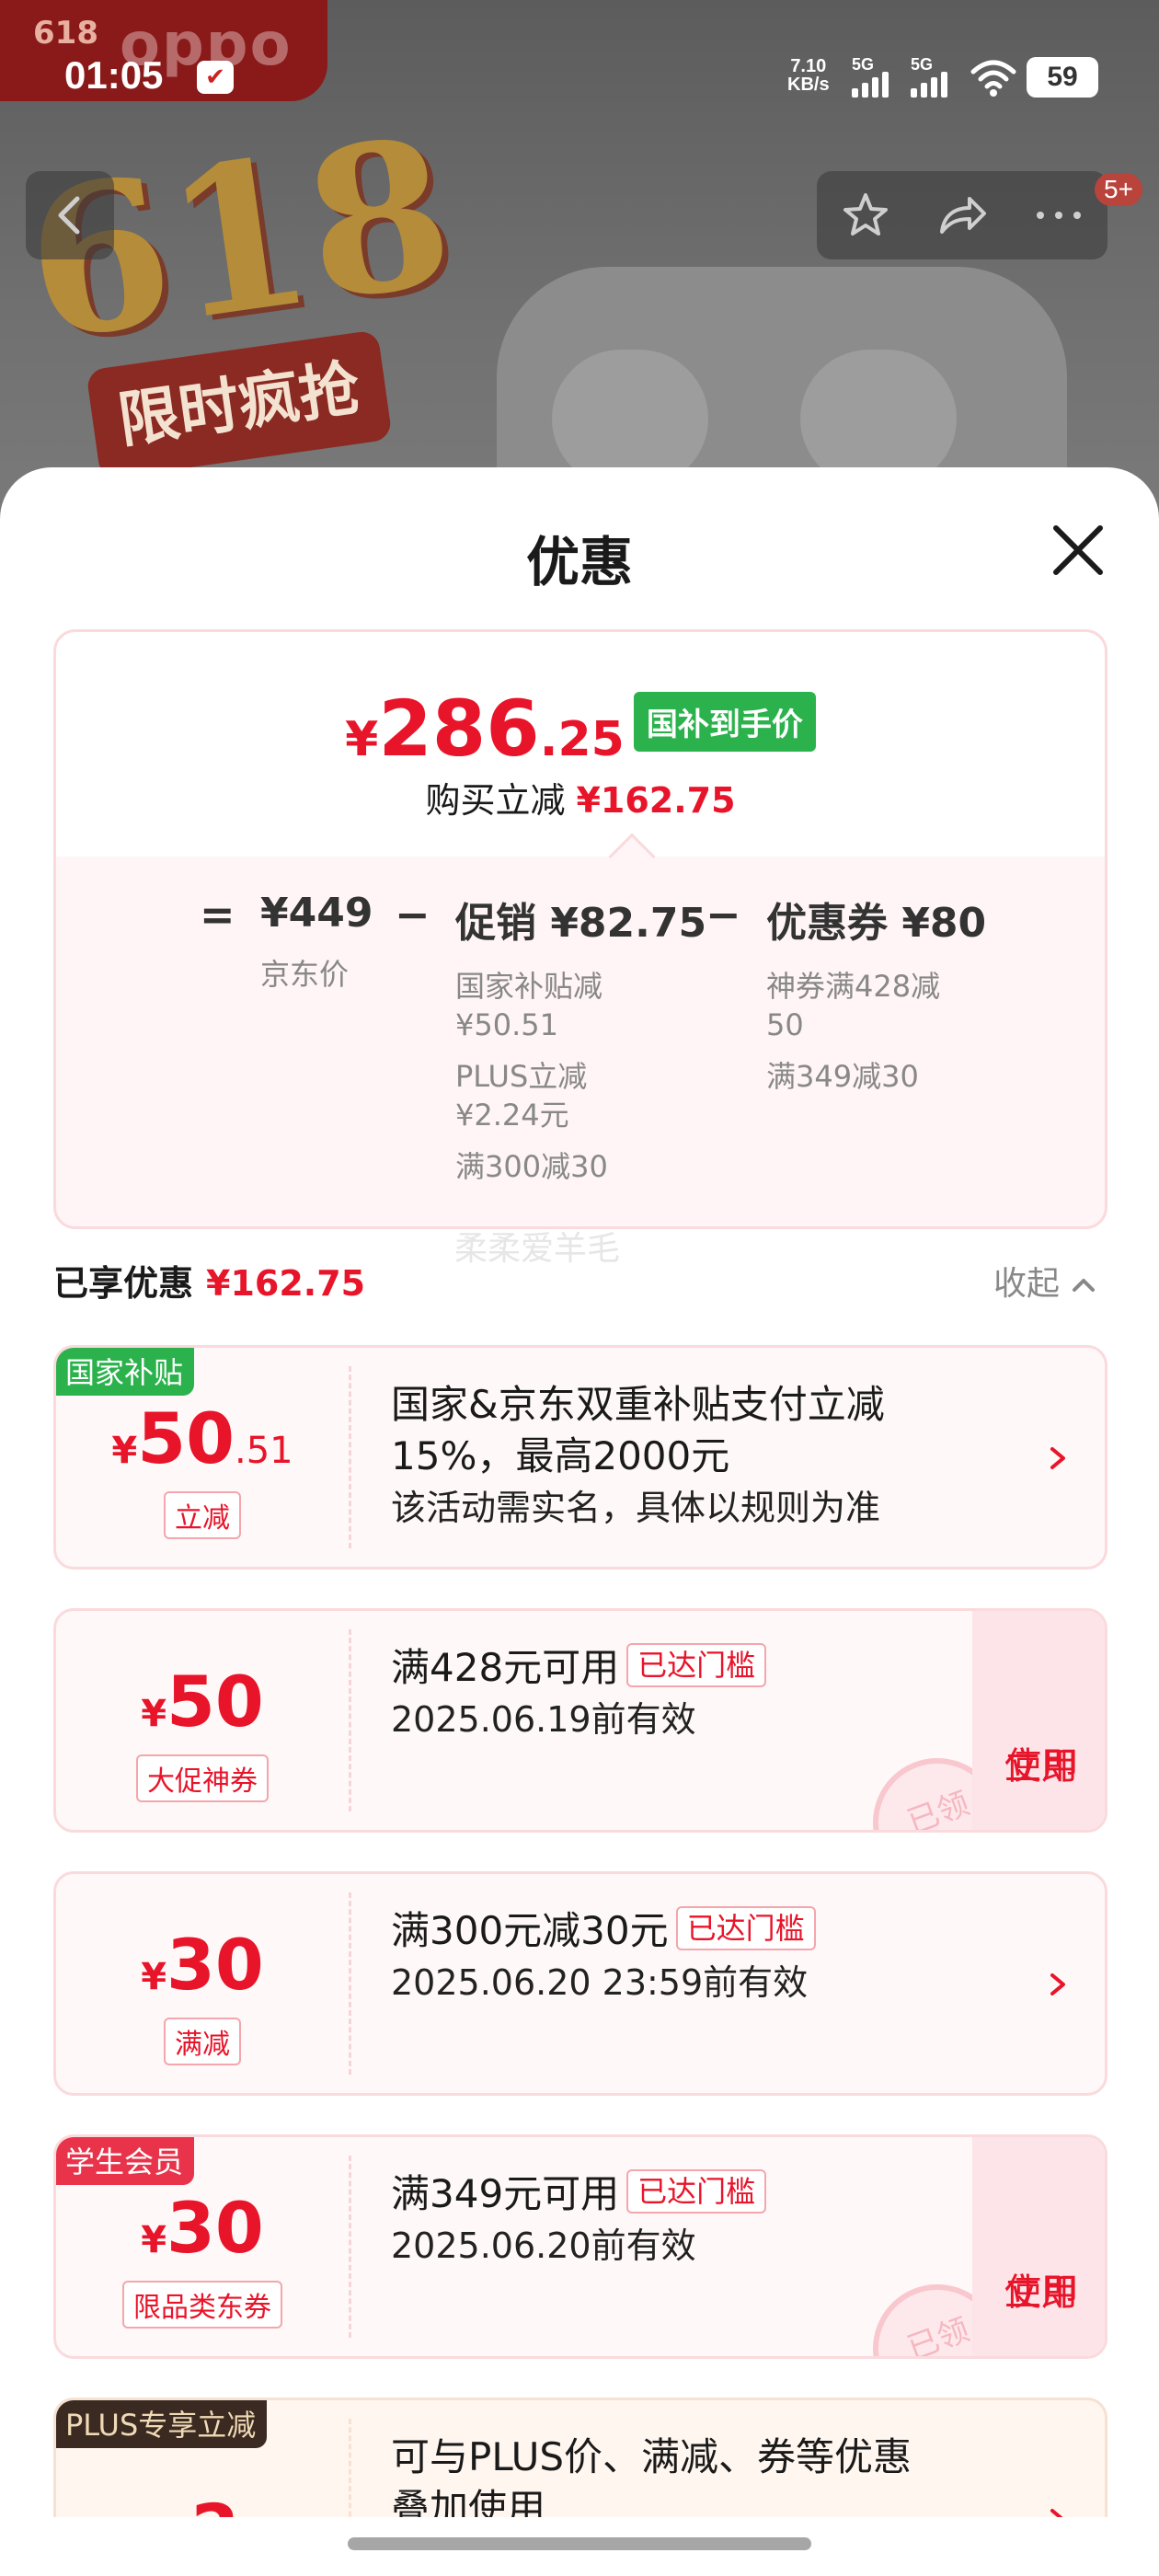 The height and width of the screenshot is (2576, 1159). I want to click on coupon-breakdown: 优惠券 ¥80 神券满428减 50 满349减30, so click(876, 997).